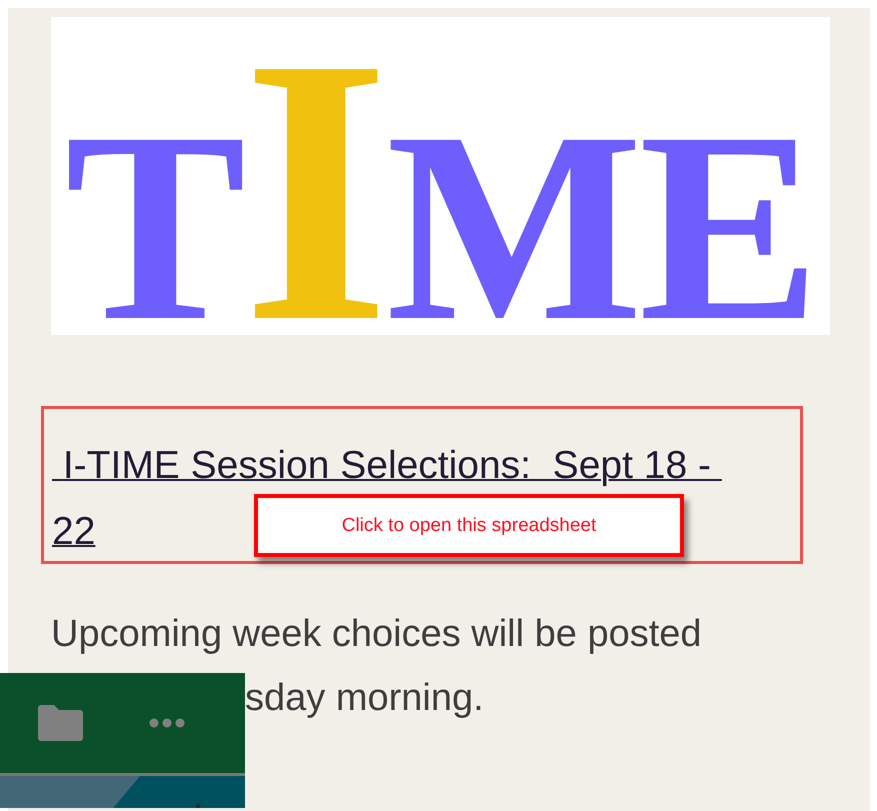 Image resolution: width=877 pixels, height=811 pixels. What do you see at coordinates (364, 698) in the screenshot?
I see `paragraph-line: sday morning.` at bounding box center [364, 698].